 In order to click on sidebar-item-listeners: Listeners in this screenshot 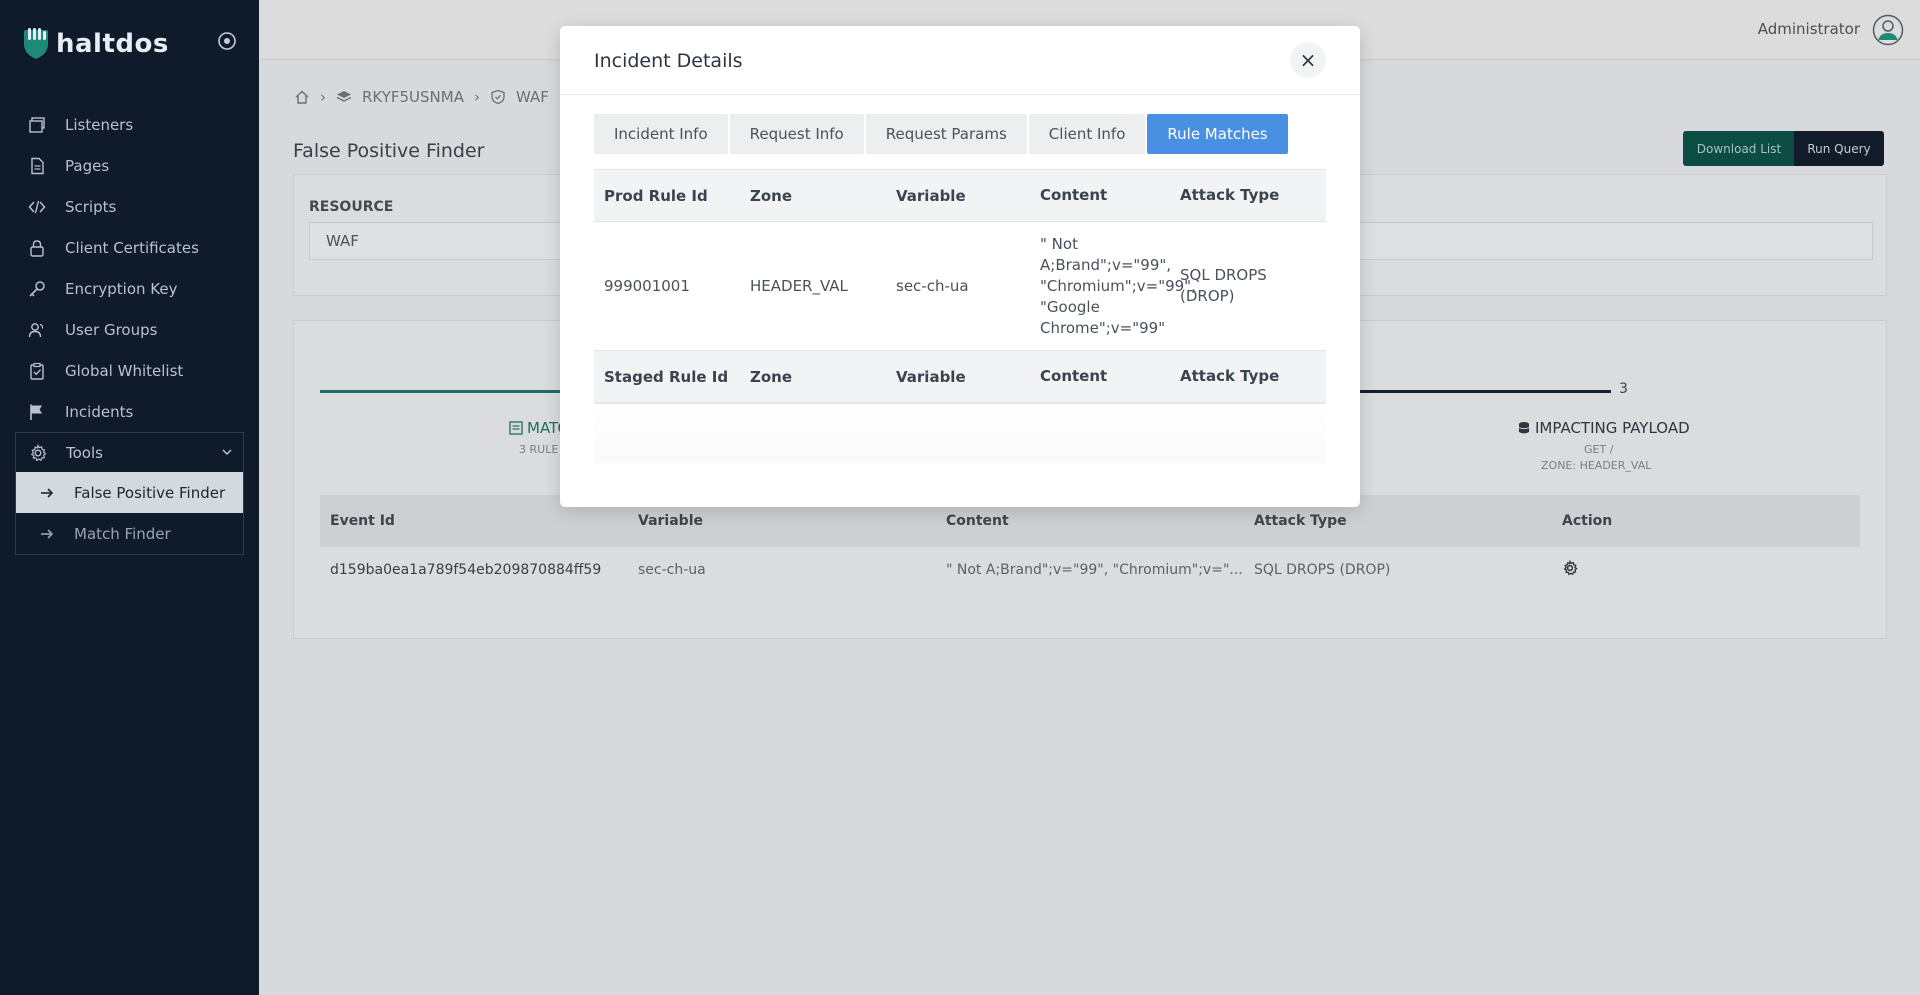, I will do `click(129, 124)`.